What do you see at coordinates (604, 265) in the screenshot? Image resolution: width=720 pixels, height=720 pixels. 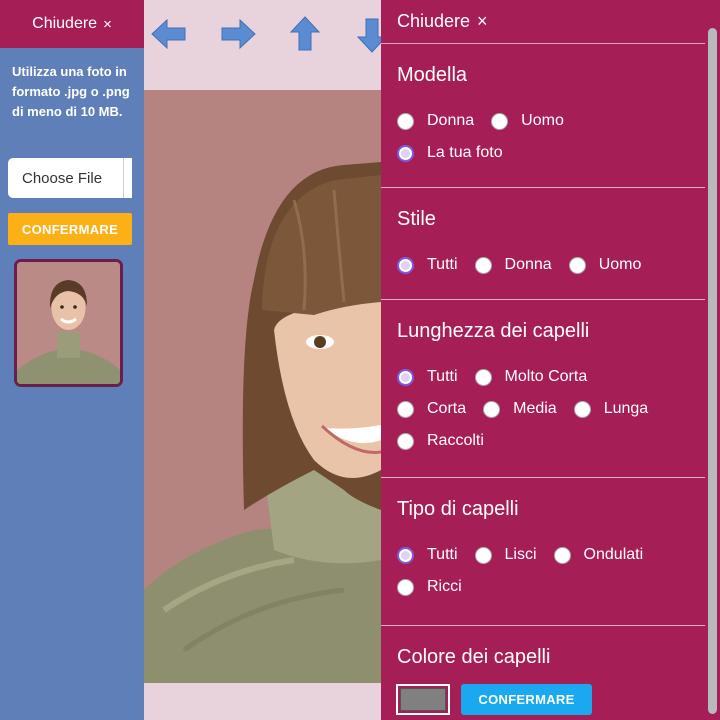 I see `radio-stile-uomo: Uomo` at bounding box center [604, 265].